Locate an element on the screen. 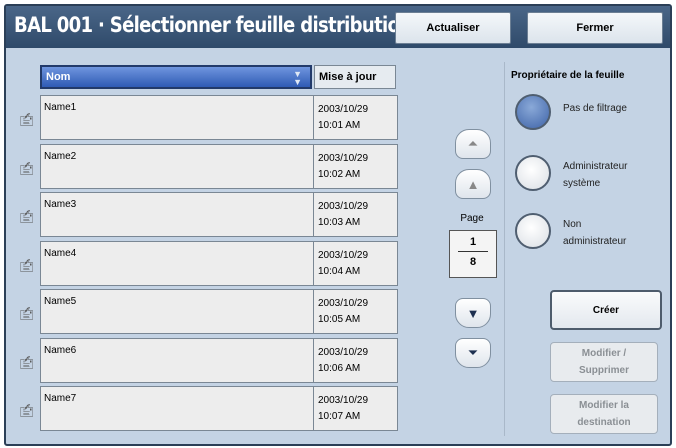 The width and height of the screenshot is (676, 448). previous-page-button: ▲ is located at coordinates (473, 184).